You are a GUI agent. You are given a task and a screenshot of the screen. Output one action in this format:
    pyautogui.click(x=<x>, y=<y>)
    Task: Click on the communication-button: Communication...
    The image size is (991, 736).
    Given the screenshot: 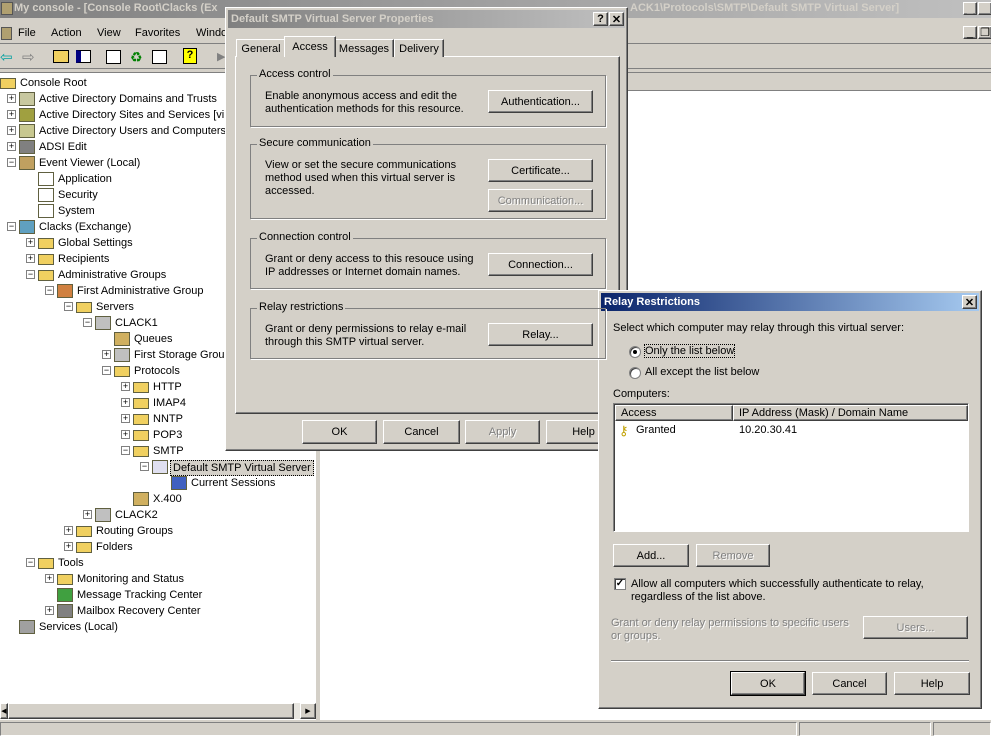 What is the action you would take?
    pyautogui.click(x=540, y=200)
    